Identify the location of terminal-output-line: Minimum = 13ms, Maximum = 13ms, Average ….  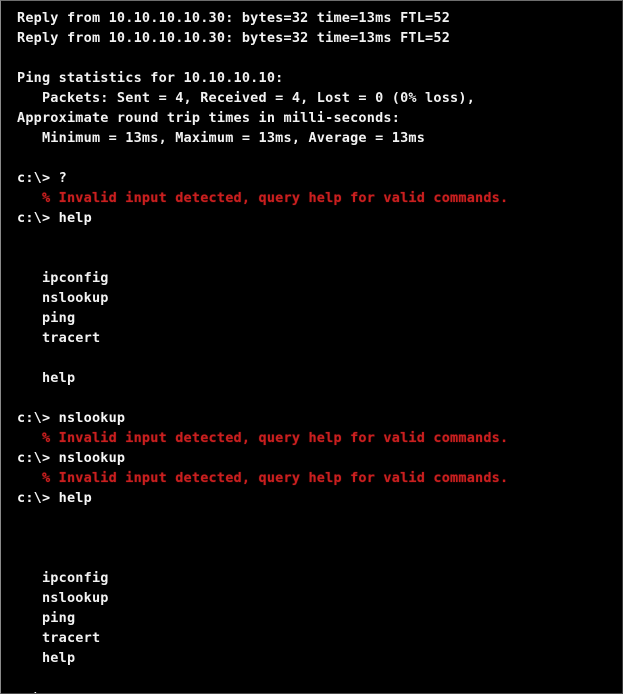
(221, 138).